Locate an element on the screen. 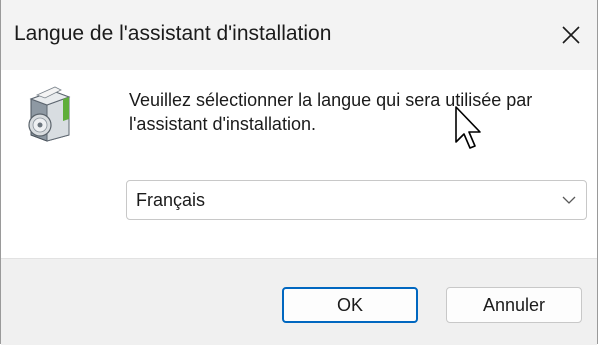 This screenshot has height=345, width=598. setup-icon is located at coordinates (49, 114).